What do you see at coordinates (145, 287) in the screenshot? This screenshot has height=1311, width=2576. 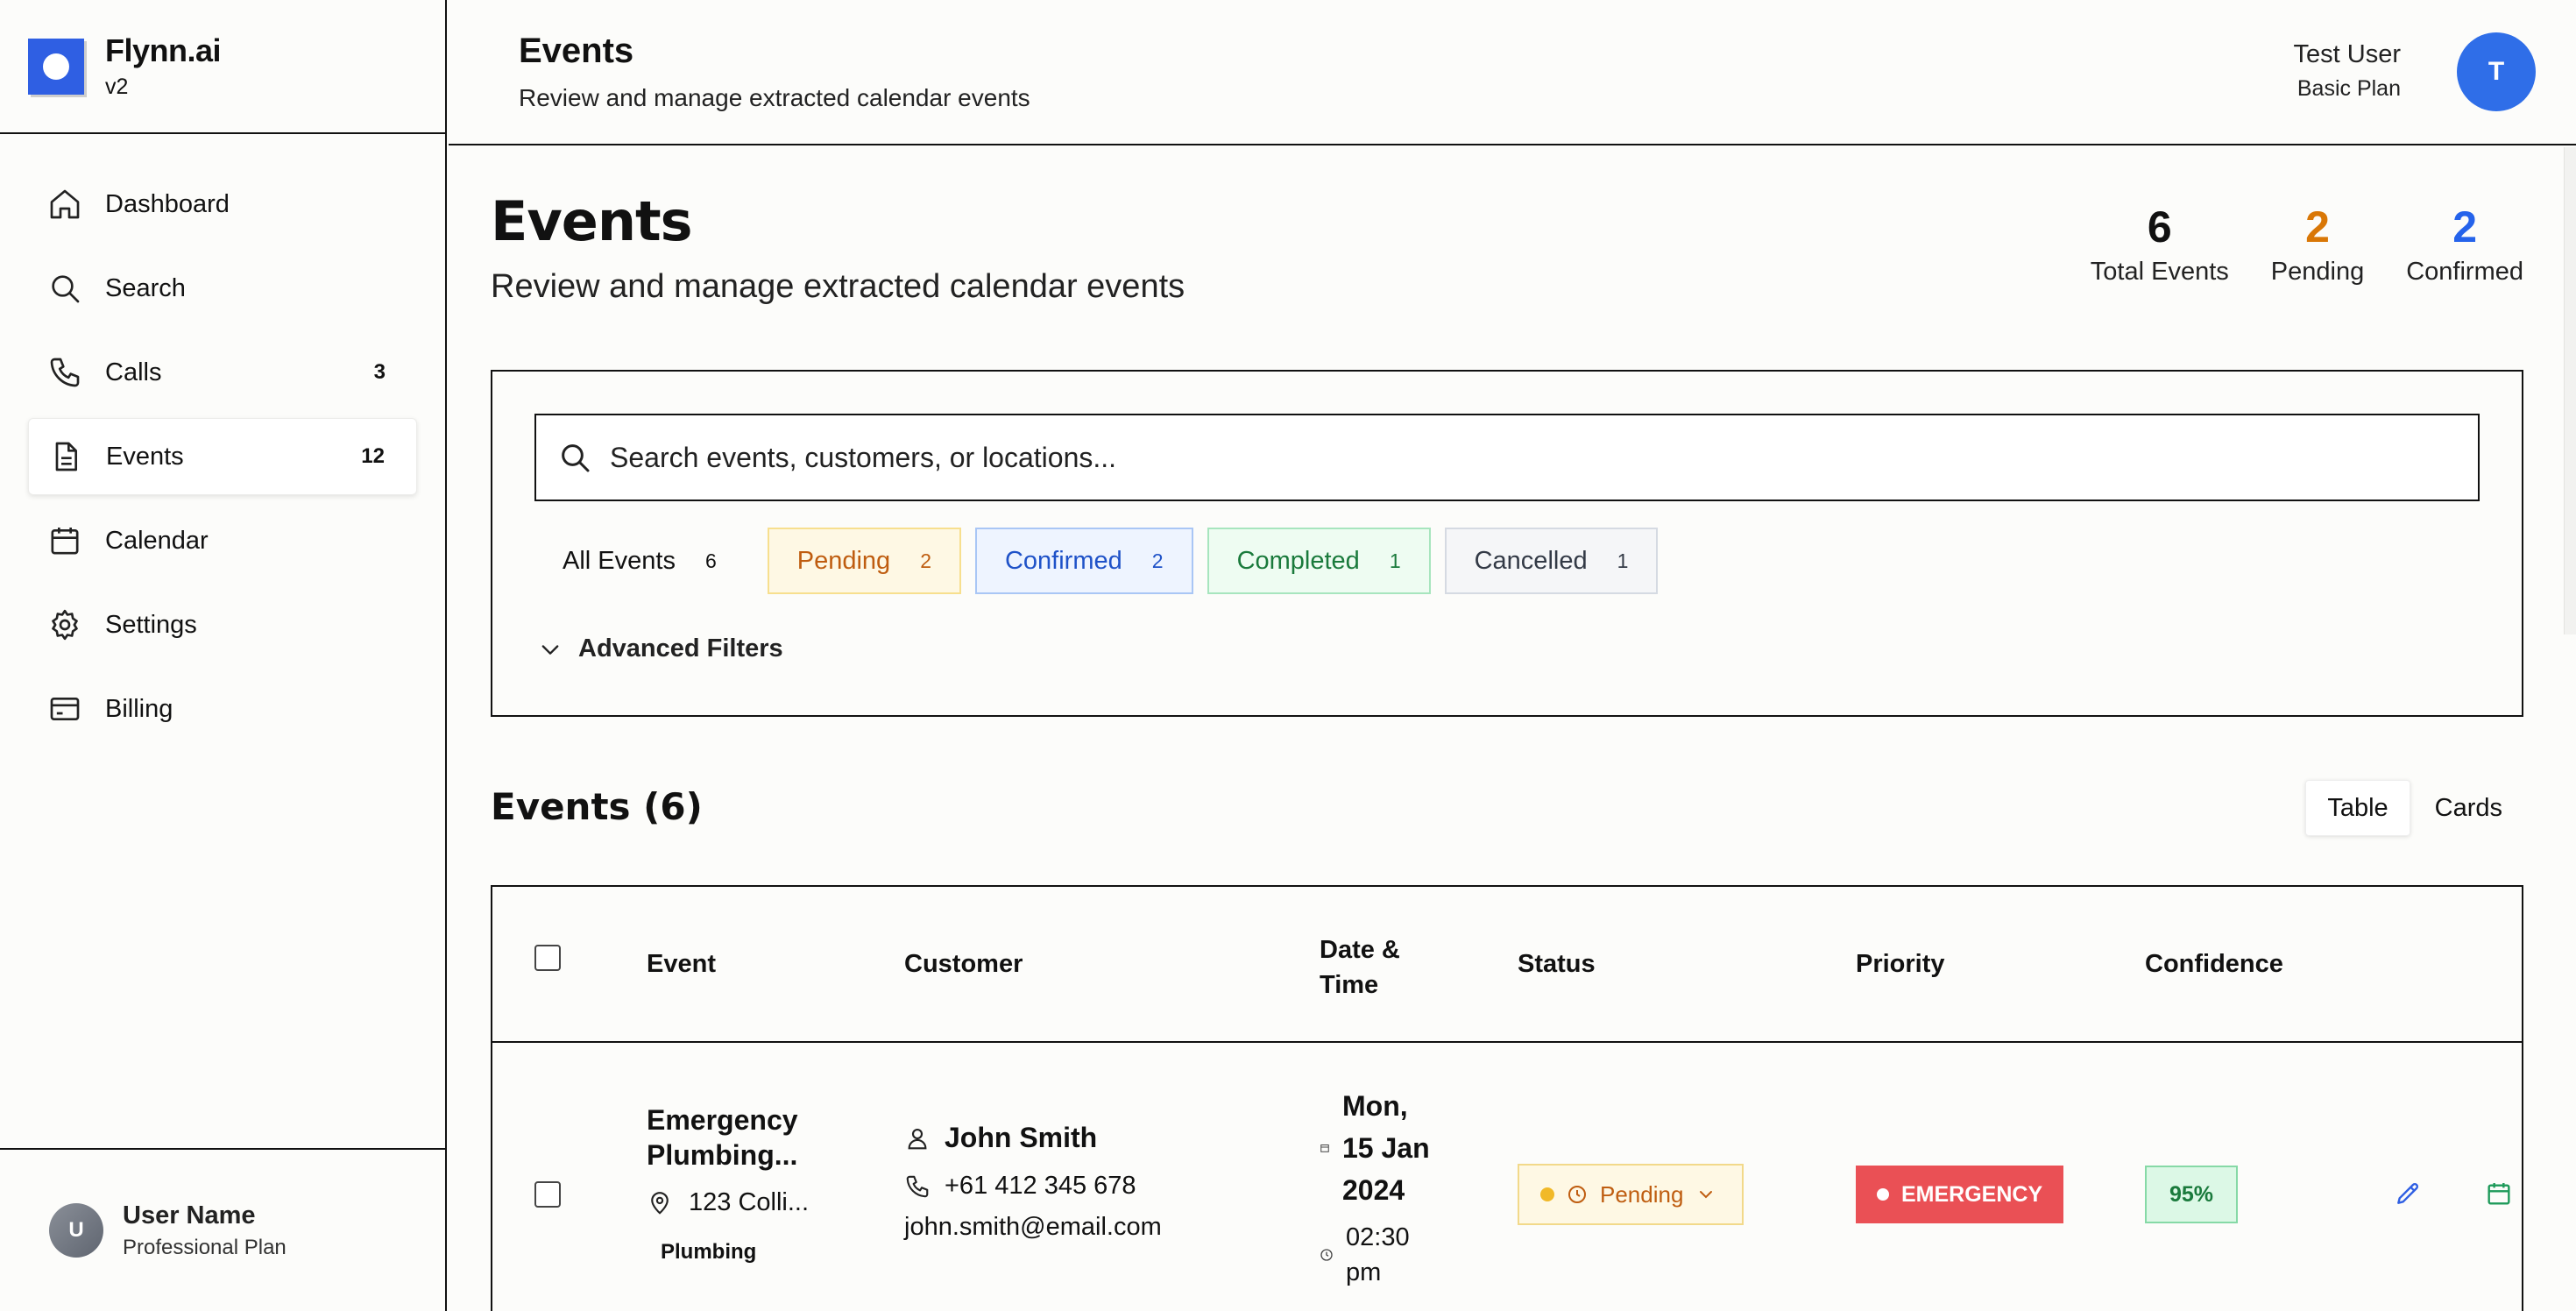 I see `sidebar-item-label: Search` at bounding box center [145, 287].